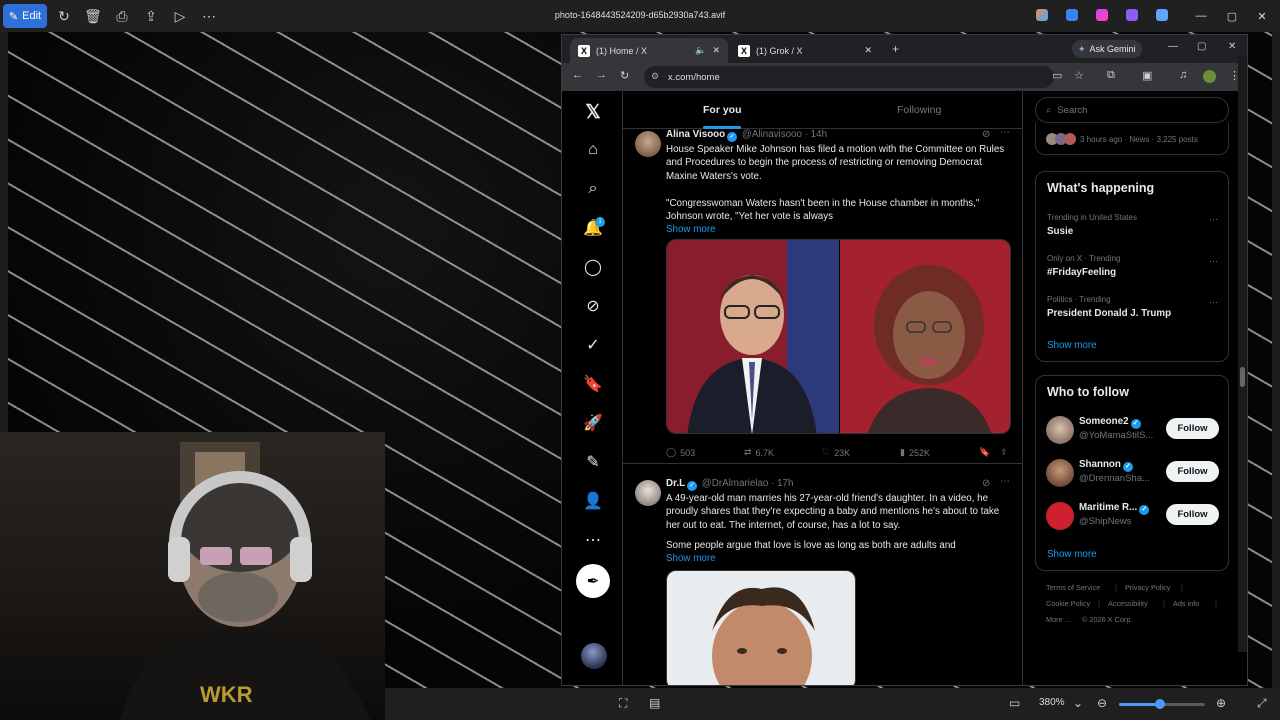 The width and height of the screenshot is (1280, 720). What do you see at coordinates (1147, 75) in the screenshot?
I see `sidebar-icon: ▣` at bounding box center [1147, 75].